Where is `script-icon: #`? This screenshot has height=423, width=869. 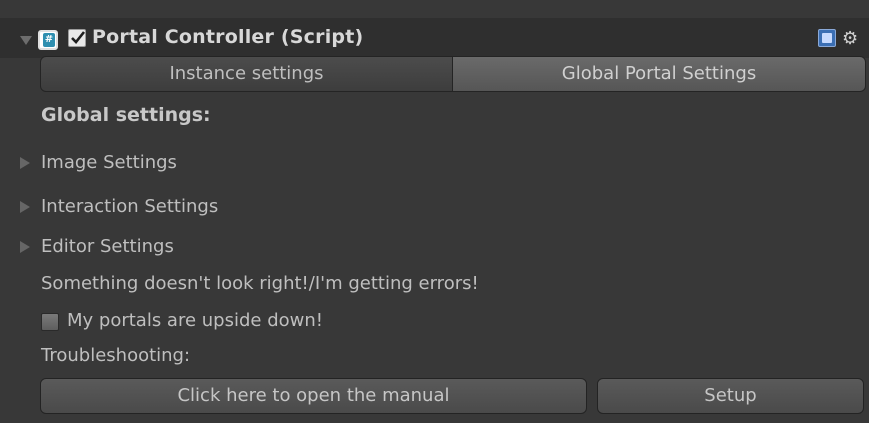
script-icon: # is located at coordinates (48, 40).